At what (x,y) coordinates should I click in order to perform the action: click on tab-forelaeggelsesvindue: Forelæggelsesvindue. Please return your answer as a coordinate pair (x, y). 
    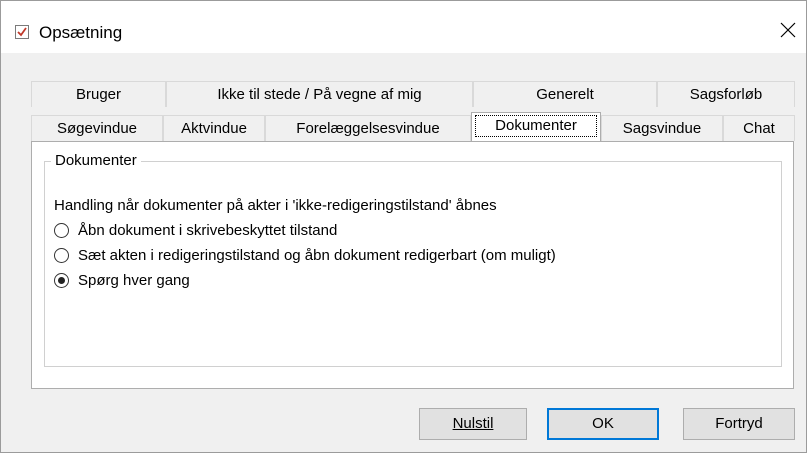
    Looking at the image, I should click on (368, 128).